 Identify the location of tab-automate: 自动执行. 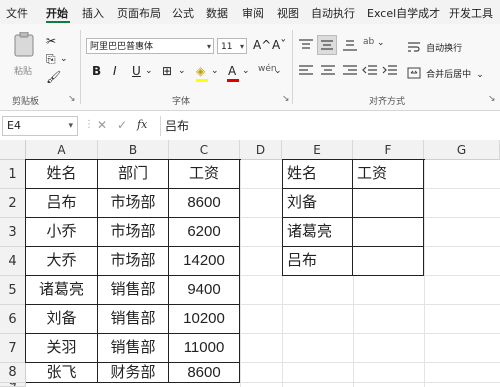
(333, 13).